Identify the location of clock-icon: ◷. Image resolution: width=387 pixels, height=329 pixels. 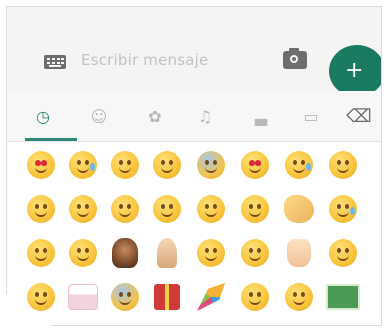
(43, 116).